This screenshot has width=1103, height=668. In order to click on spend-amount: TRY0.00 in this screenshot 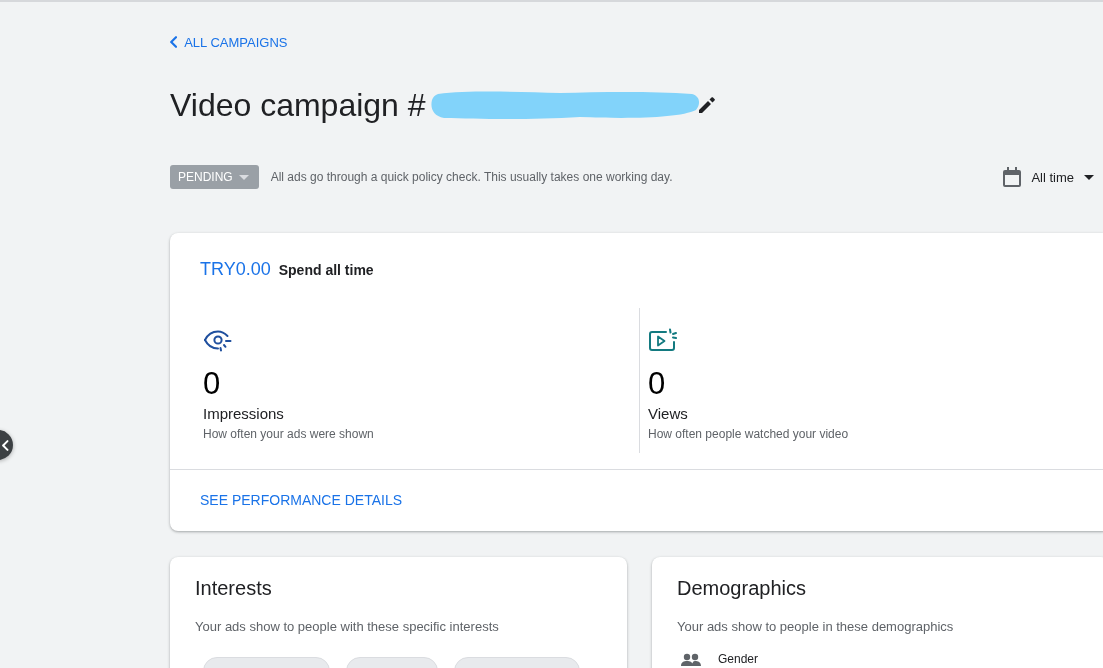, I will do `click(235, 269)`.